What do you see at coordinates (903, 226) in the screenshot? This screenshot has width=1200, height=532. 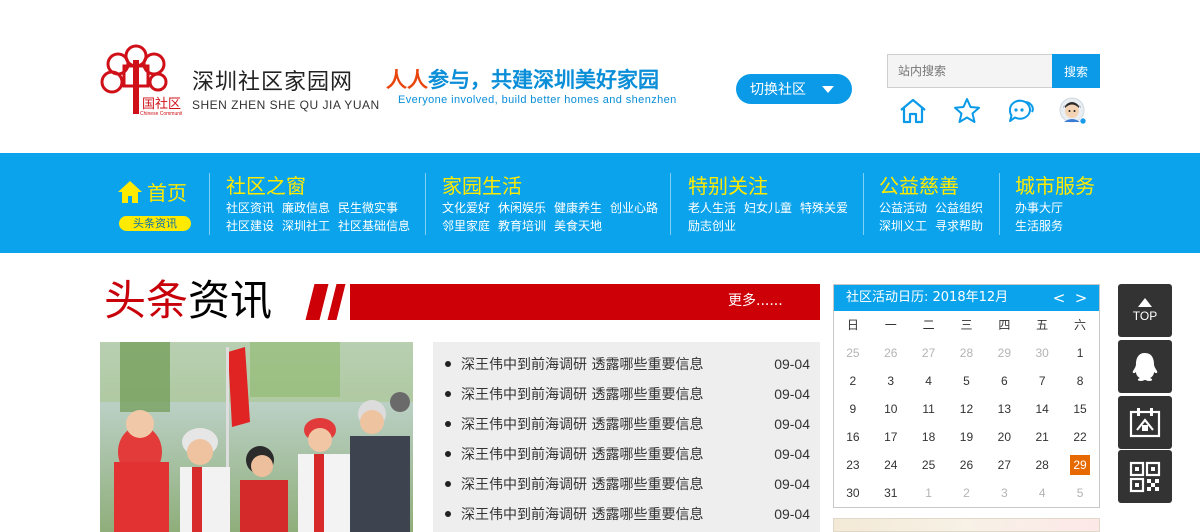 I see `nav-link: 深圳义工` at bounding box center [903, 226].